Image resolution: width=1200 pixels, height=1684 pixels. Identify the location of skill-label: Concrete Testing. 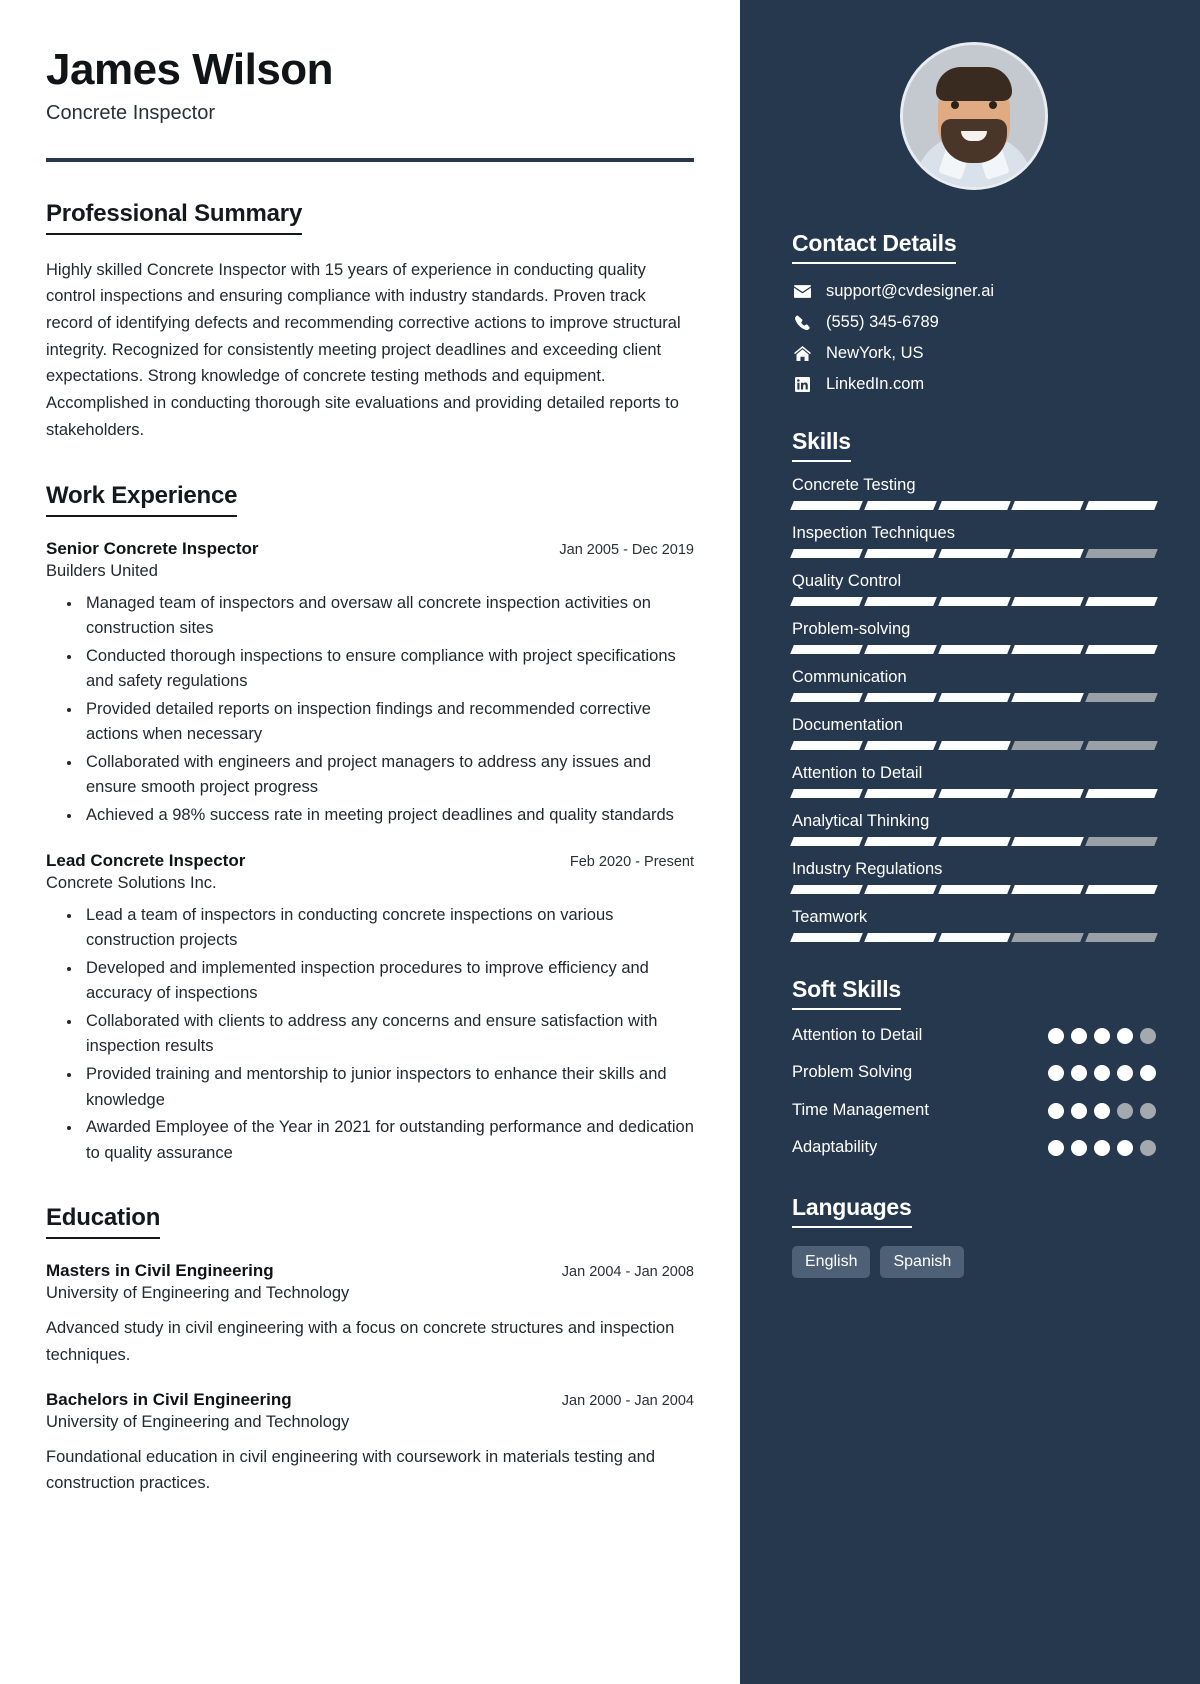
(854, 485).